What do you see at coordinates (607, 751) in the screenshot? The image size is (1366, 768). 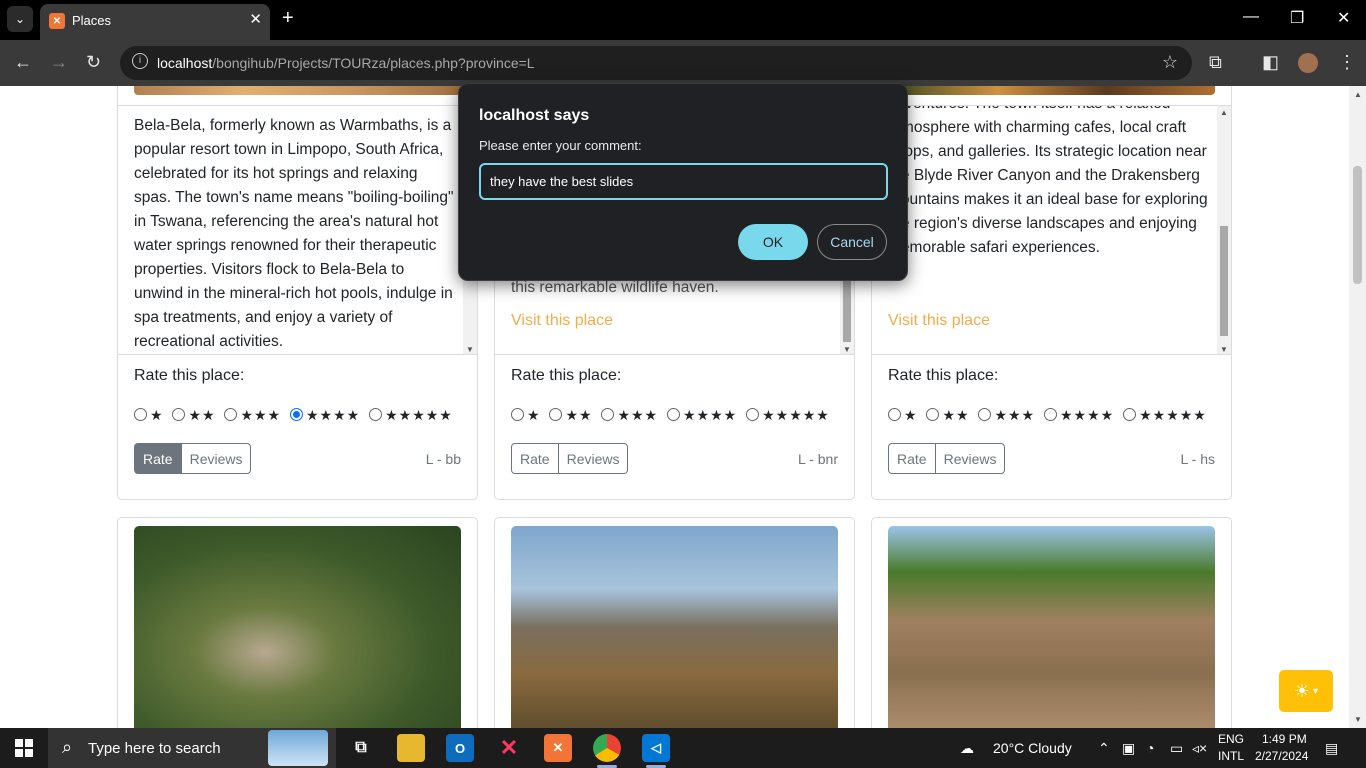 I see `chrome-icon` at bounding box center [607, 751].